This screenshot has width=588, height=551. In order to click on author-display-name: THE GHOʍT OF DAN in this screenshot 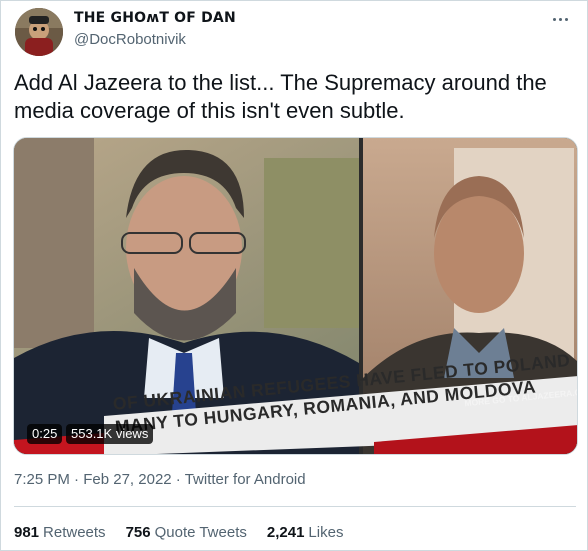, I will do `click(155, 18)`.